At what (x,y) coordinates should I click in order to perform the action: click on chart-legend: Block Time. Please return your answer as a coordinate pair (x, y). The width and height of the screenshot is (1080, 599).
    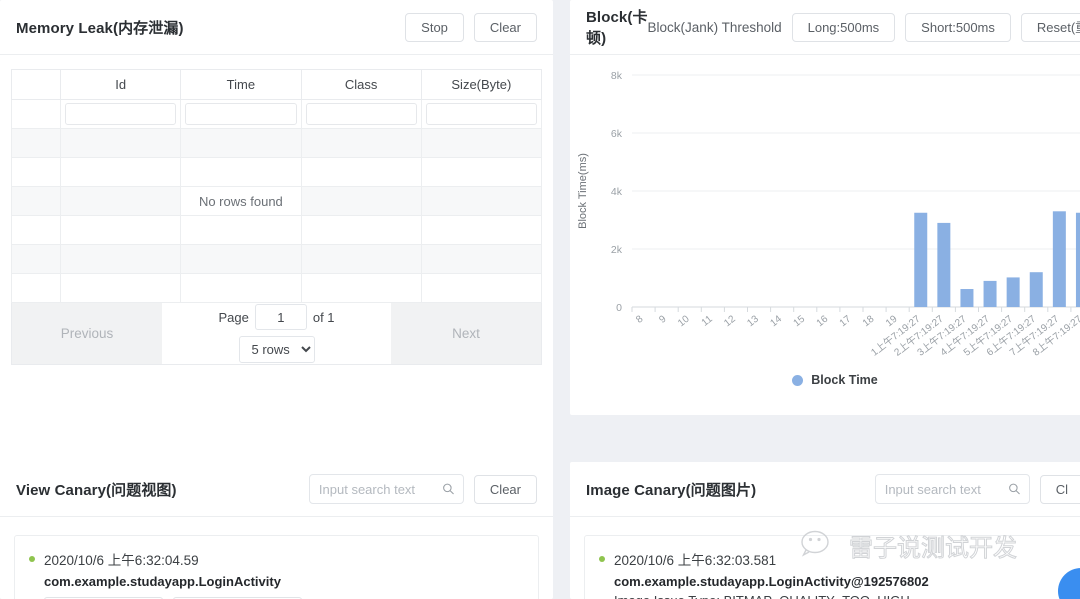
    Looking at the image, I should click on (825, 380).